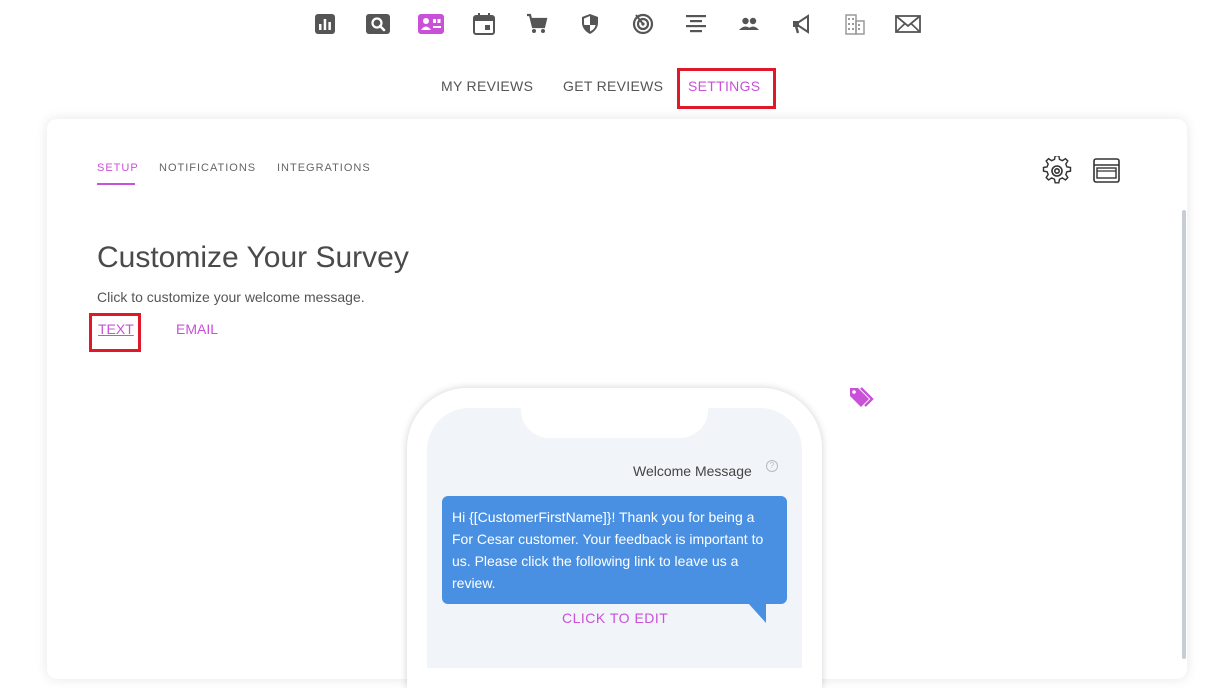  Describe the element at coordinates (1107, 171) in the screenshot. I see `browser-window-icon` at that location.